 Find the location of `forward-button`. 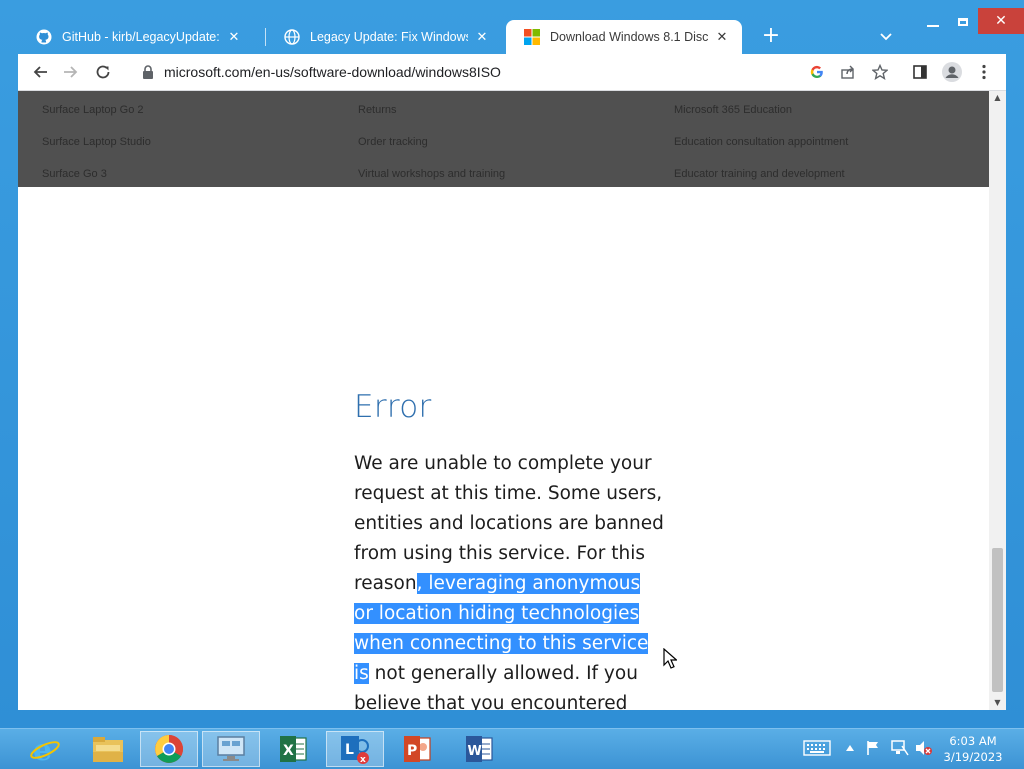

forward-button is located at coordinates (71, 72).